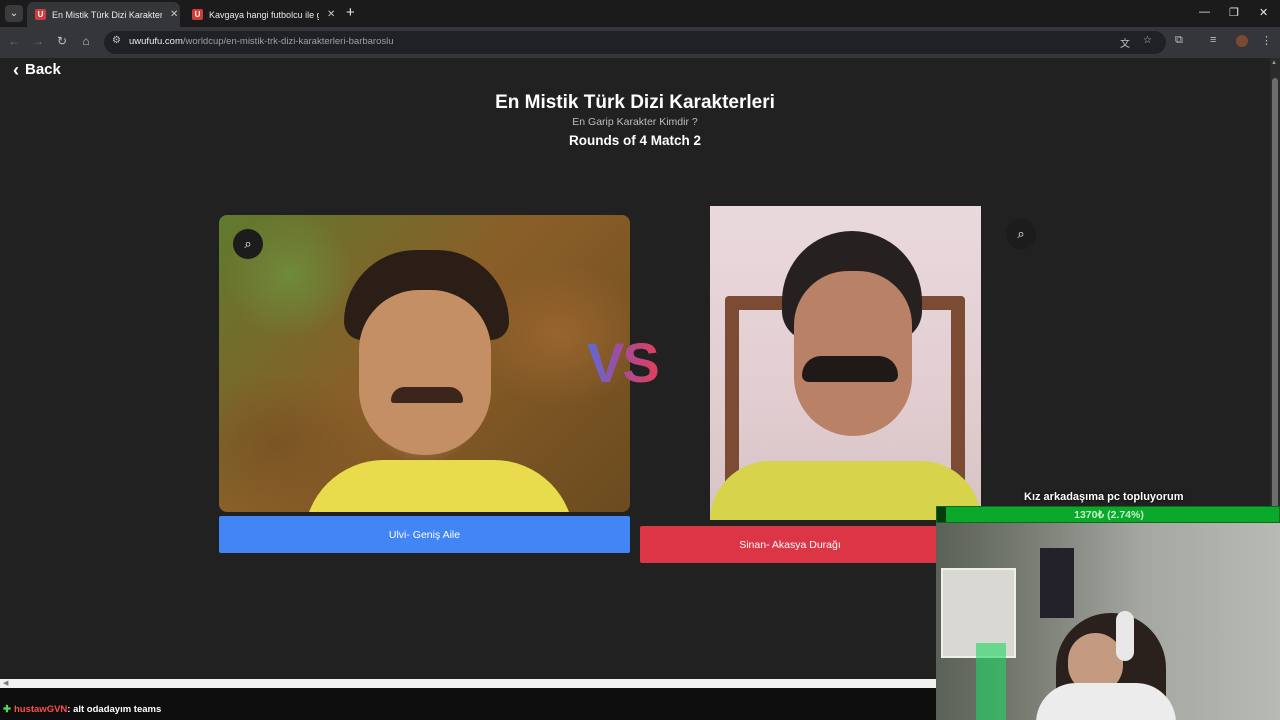 Image resolution: width=1280 pixels, height=720 pixels. I want to click on donation-goal-progress: 1370₺ (2.74%), so click(1109, 515).